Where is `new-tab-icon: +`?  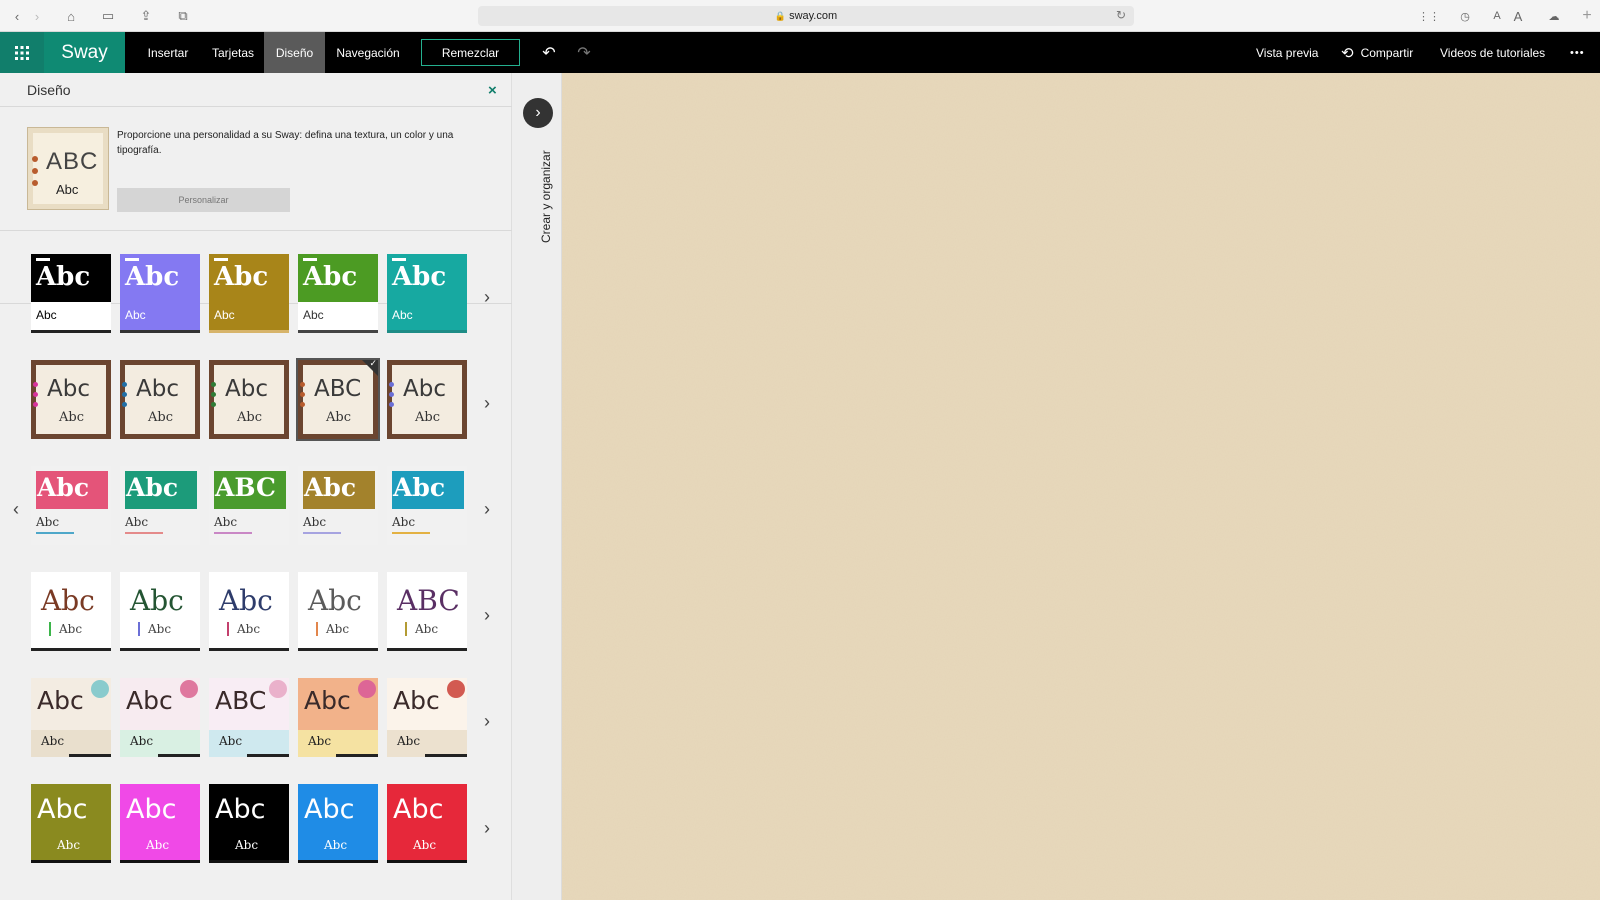
new-tab-icon: + is located at coordinates (1587, 16).